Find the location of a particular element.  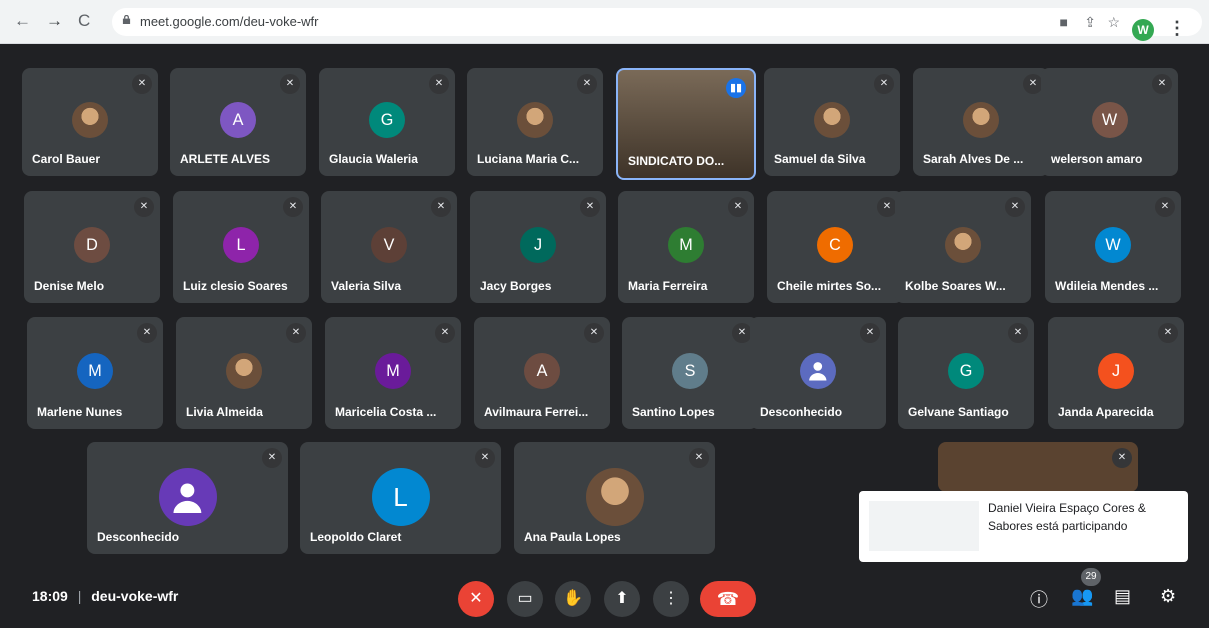

browser-menu-icon: ⋮ is located at coordinates (1177, 28).